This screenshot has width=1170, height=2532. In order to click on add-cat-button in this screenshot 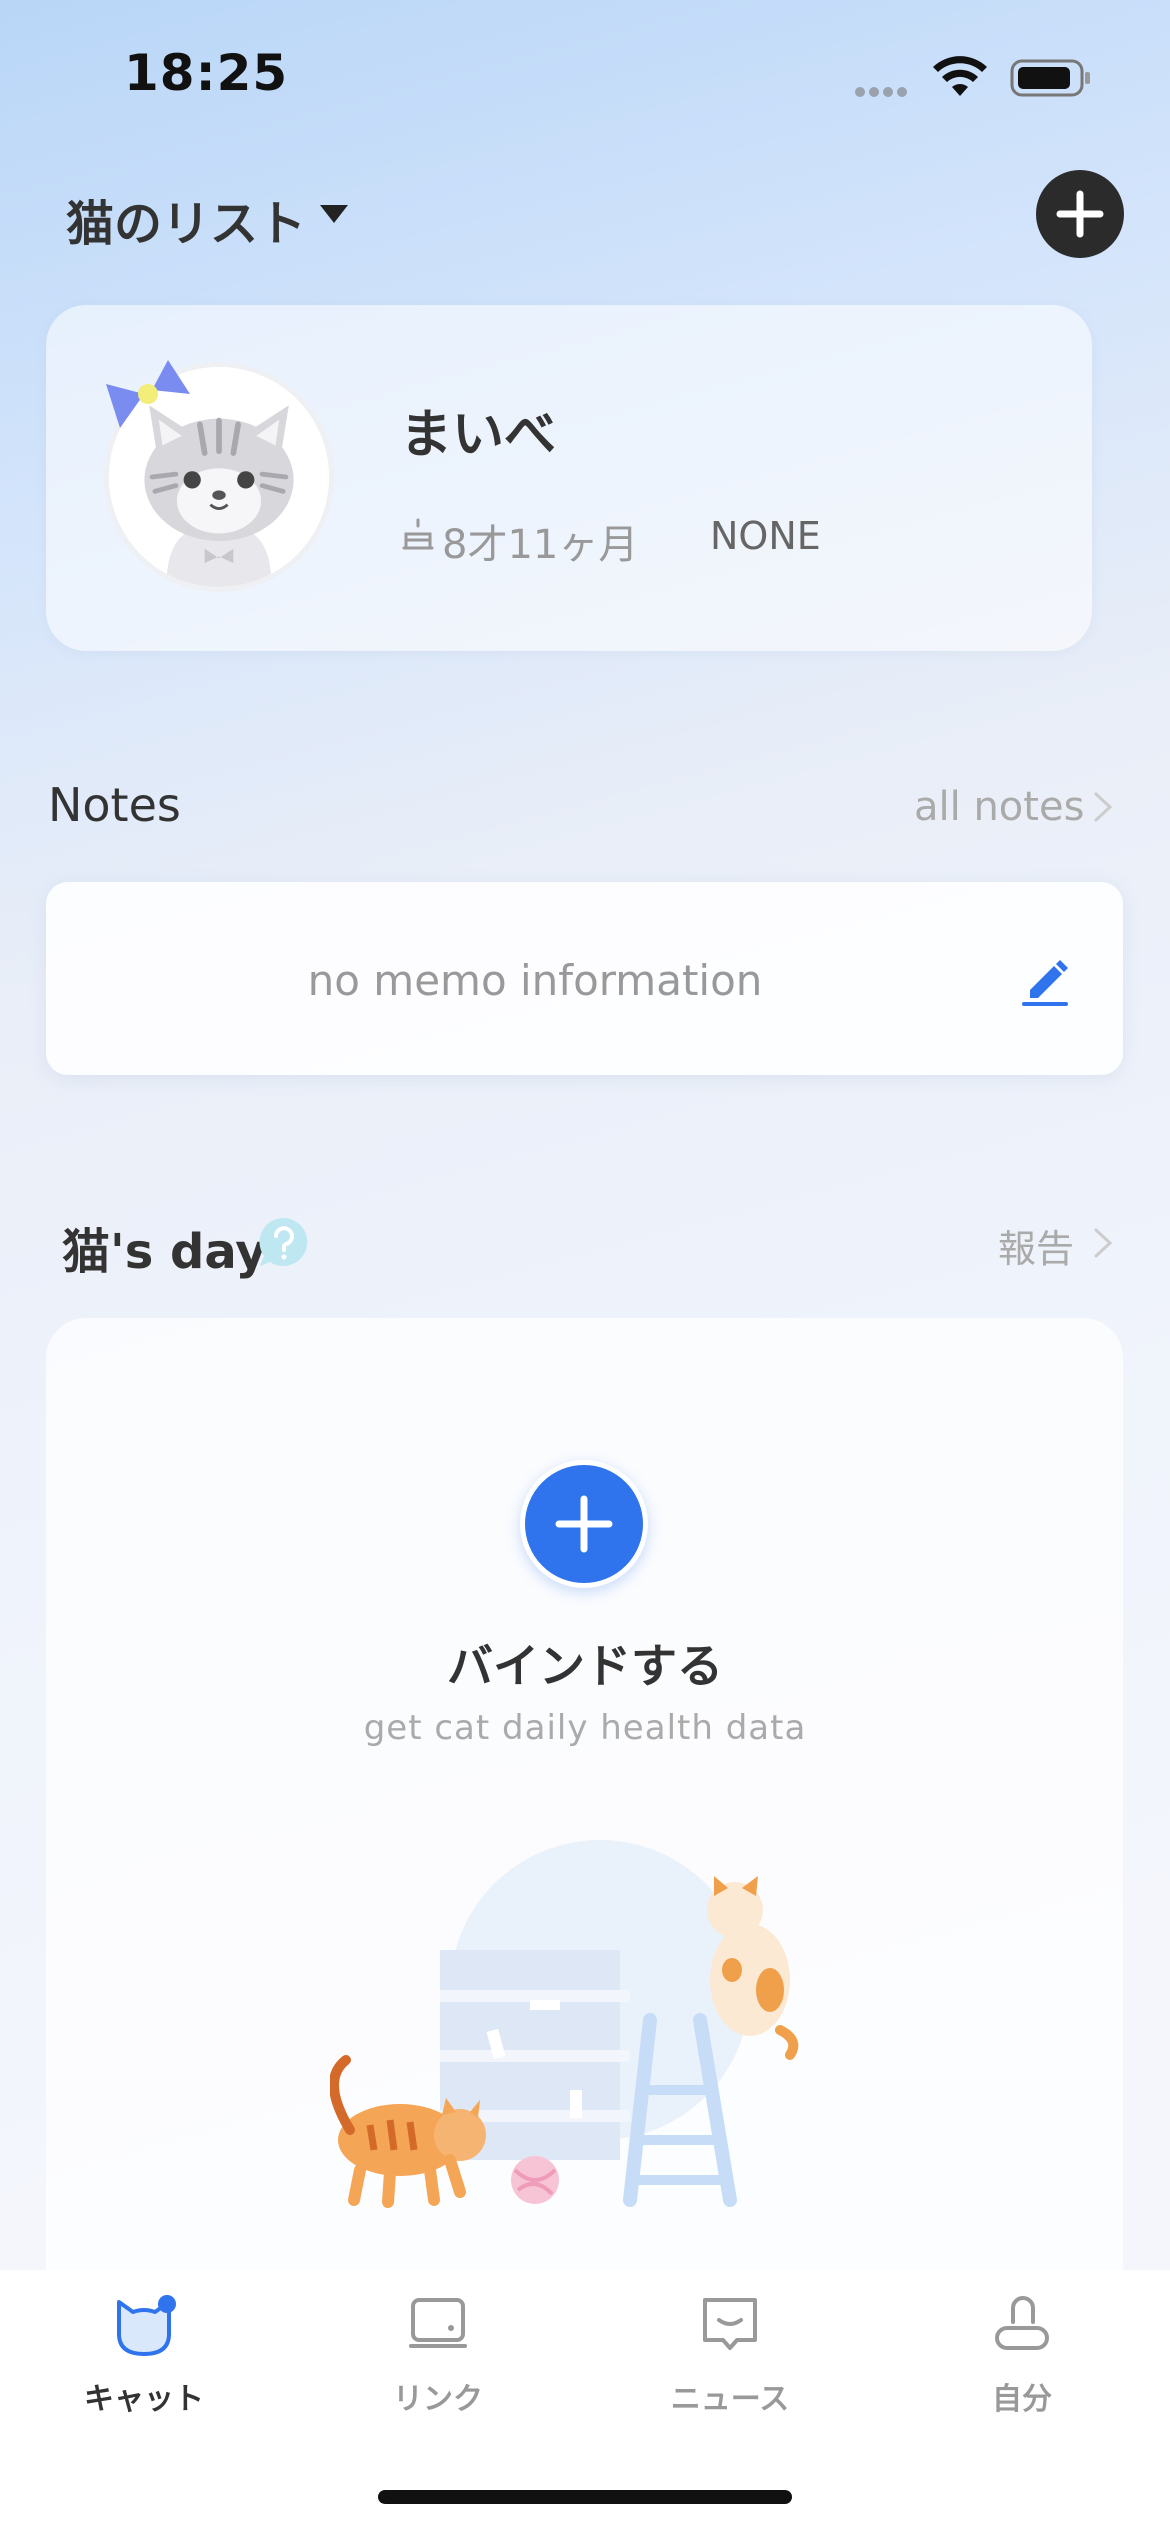, I will do `click(1080, 214)`.